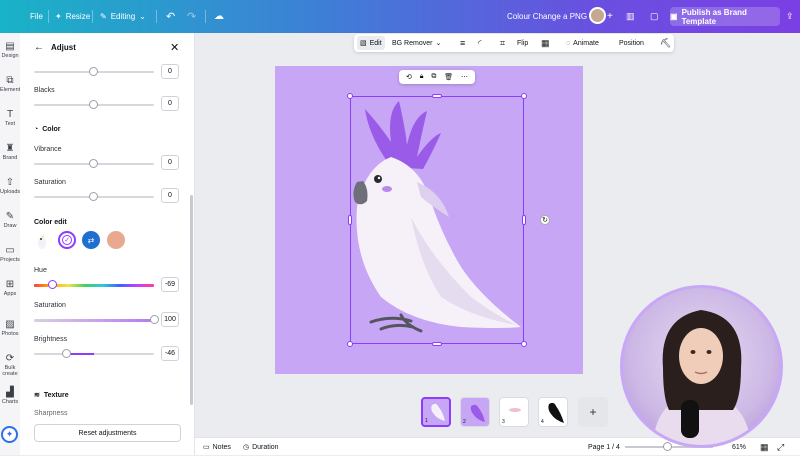 This screenshot has height=456, width=800. What do you see at coordinates (67, 240) in the screenshot?
I see `color-swatch-selected: ✓` at bounding box center [67, 240].